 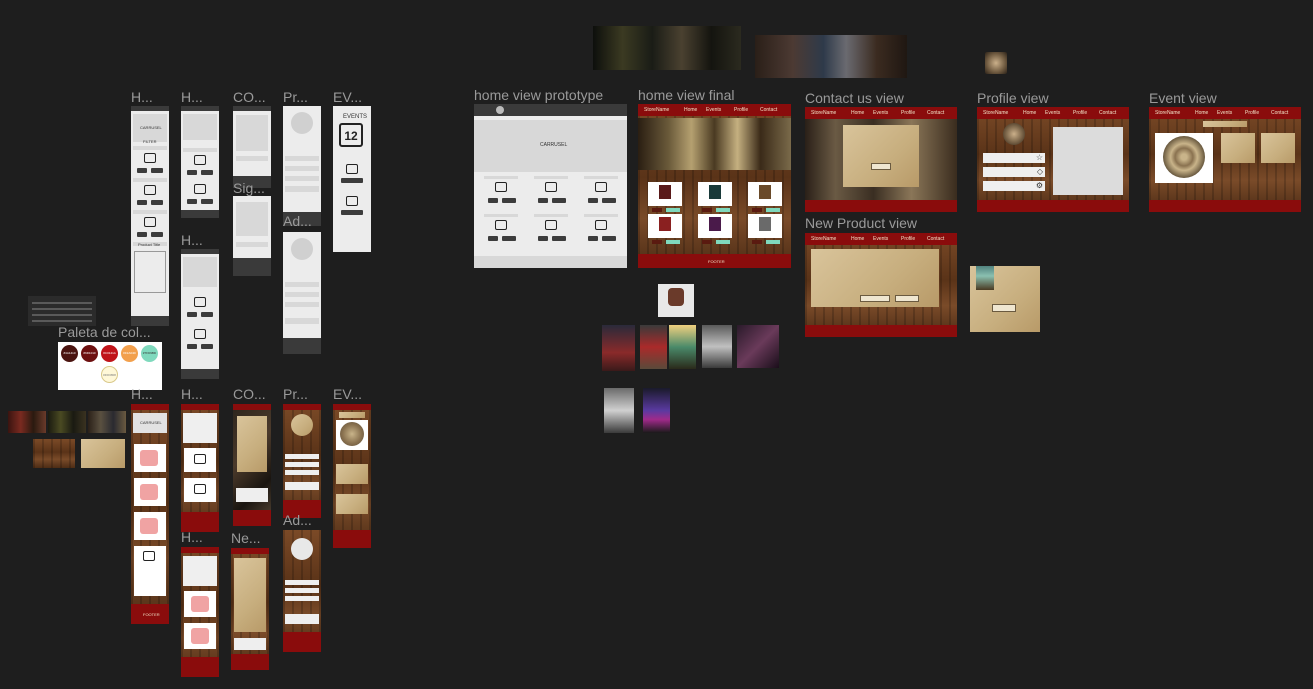 What do you see at coordinates (109, 353) in the screenshot?
I see `swatch-3: #C0141A` at bounding box center [109, 353].